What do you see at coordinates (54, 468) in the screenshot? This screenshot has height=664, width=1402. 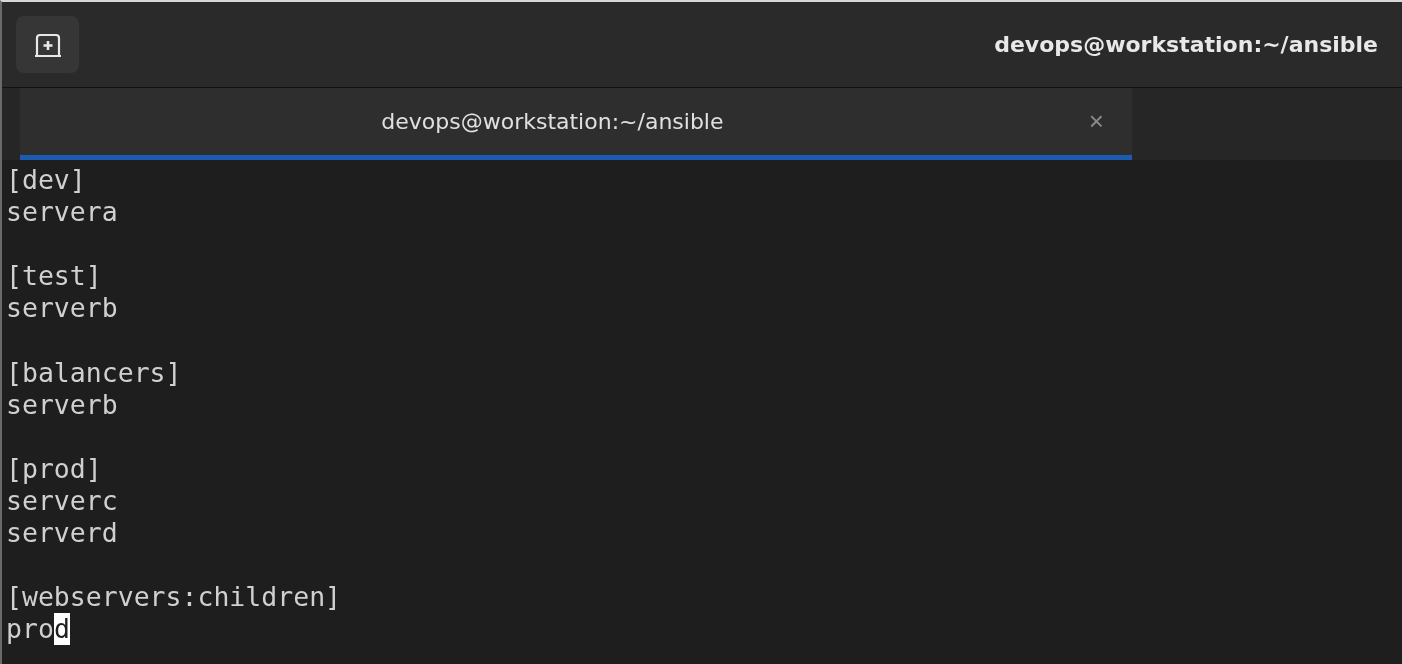 I see `terminal-line: [prod]` at bounding box center [54, 468].